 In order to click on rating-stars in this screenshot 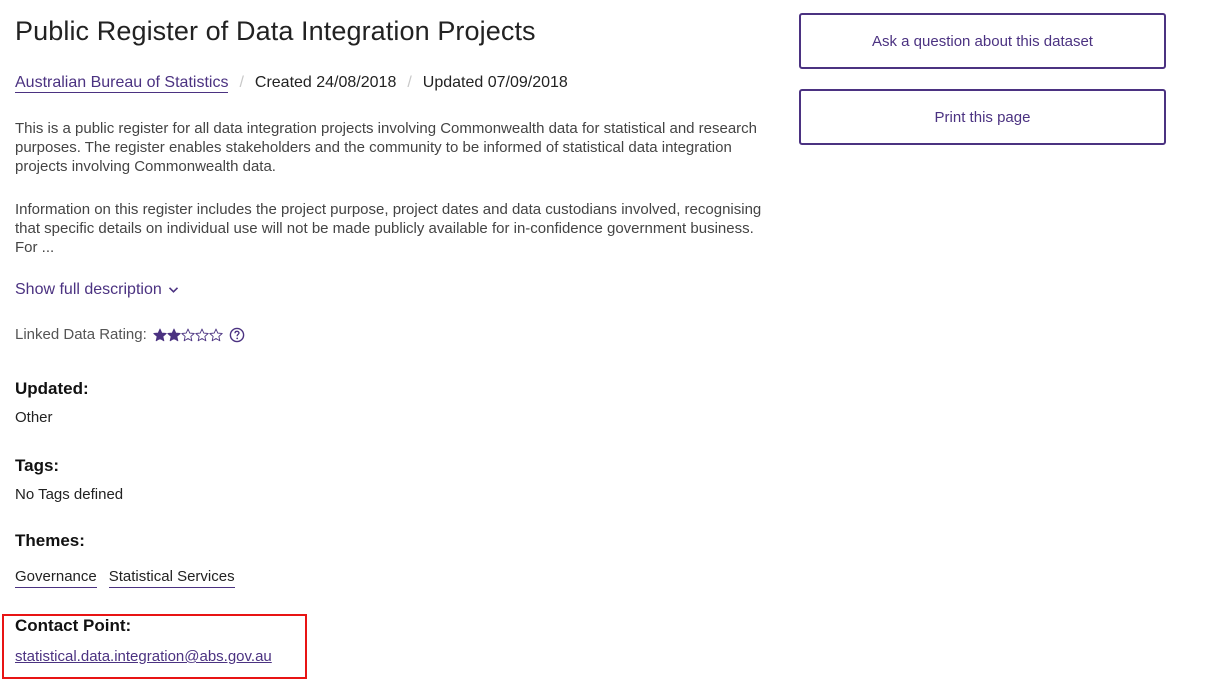, I will do `click(188, 335)`.